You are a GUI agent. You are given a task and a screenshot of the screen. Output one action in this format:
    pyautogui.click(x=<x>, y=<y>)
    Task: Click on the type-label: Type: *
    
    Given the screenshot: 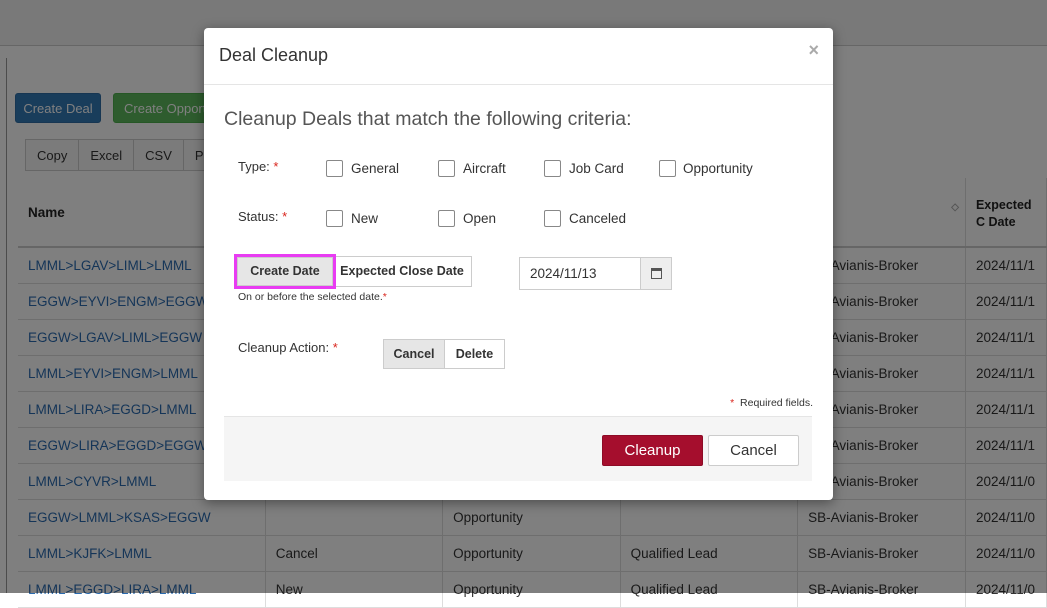 What is the action you would take?
    pyautogui.click(x=258, y=166)
    